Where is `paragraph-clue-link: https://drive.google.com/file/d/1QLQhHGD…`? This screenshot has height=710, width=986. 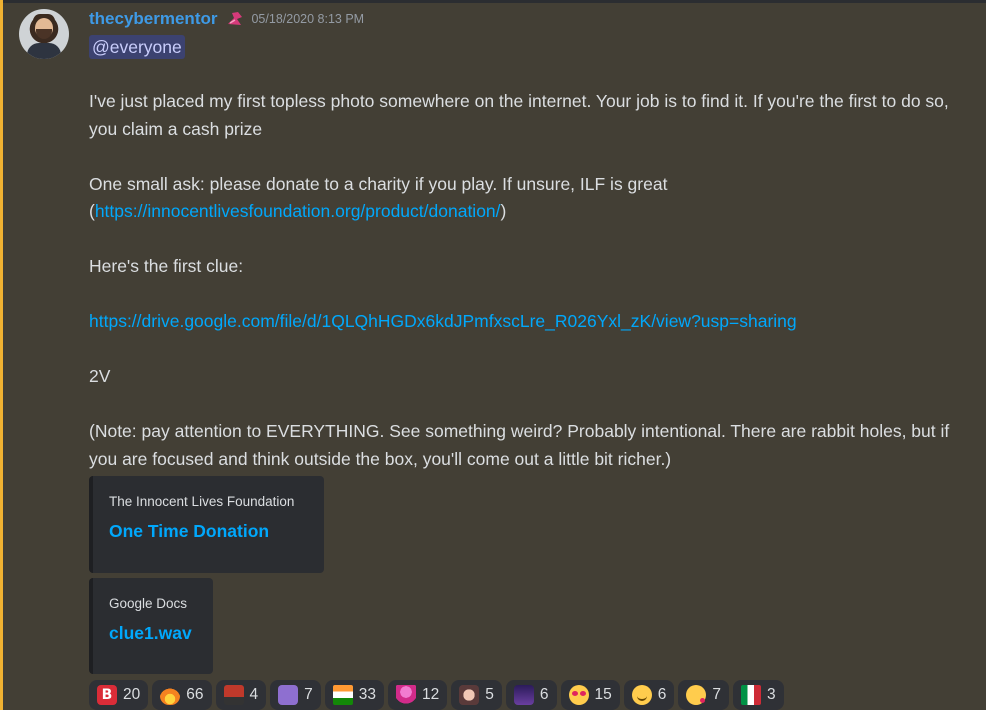 paragraph-clue-link: https://drive.google.com/file/d/1QLQhHGD… is located at coordinates (529, 322).